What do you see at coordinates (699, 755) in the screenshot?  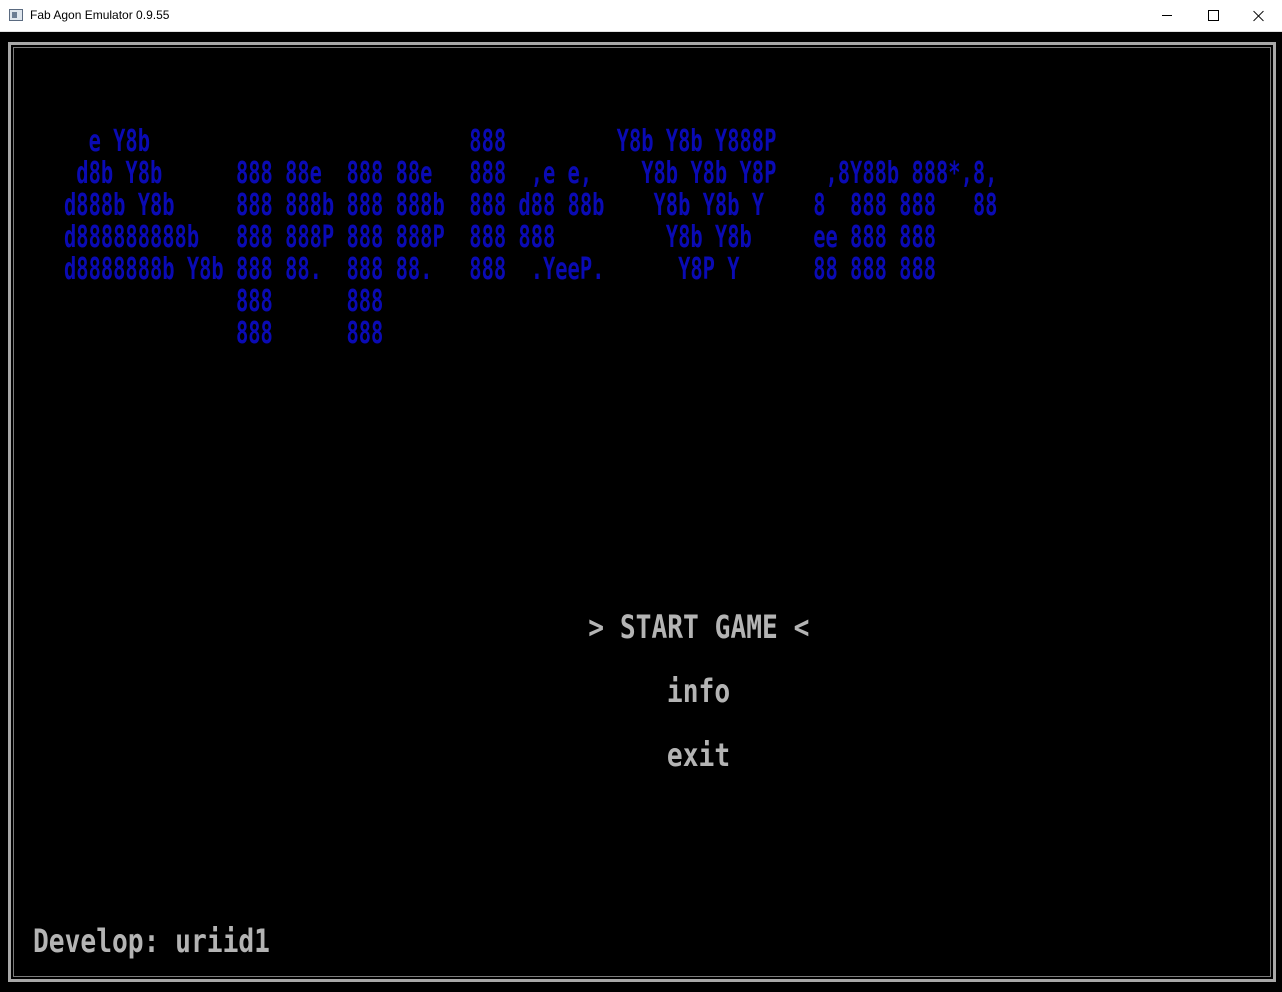 I see `menu-exit-label: exit` at bounding box center [699, 755].